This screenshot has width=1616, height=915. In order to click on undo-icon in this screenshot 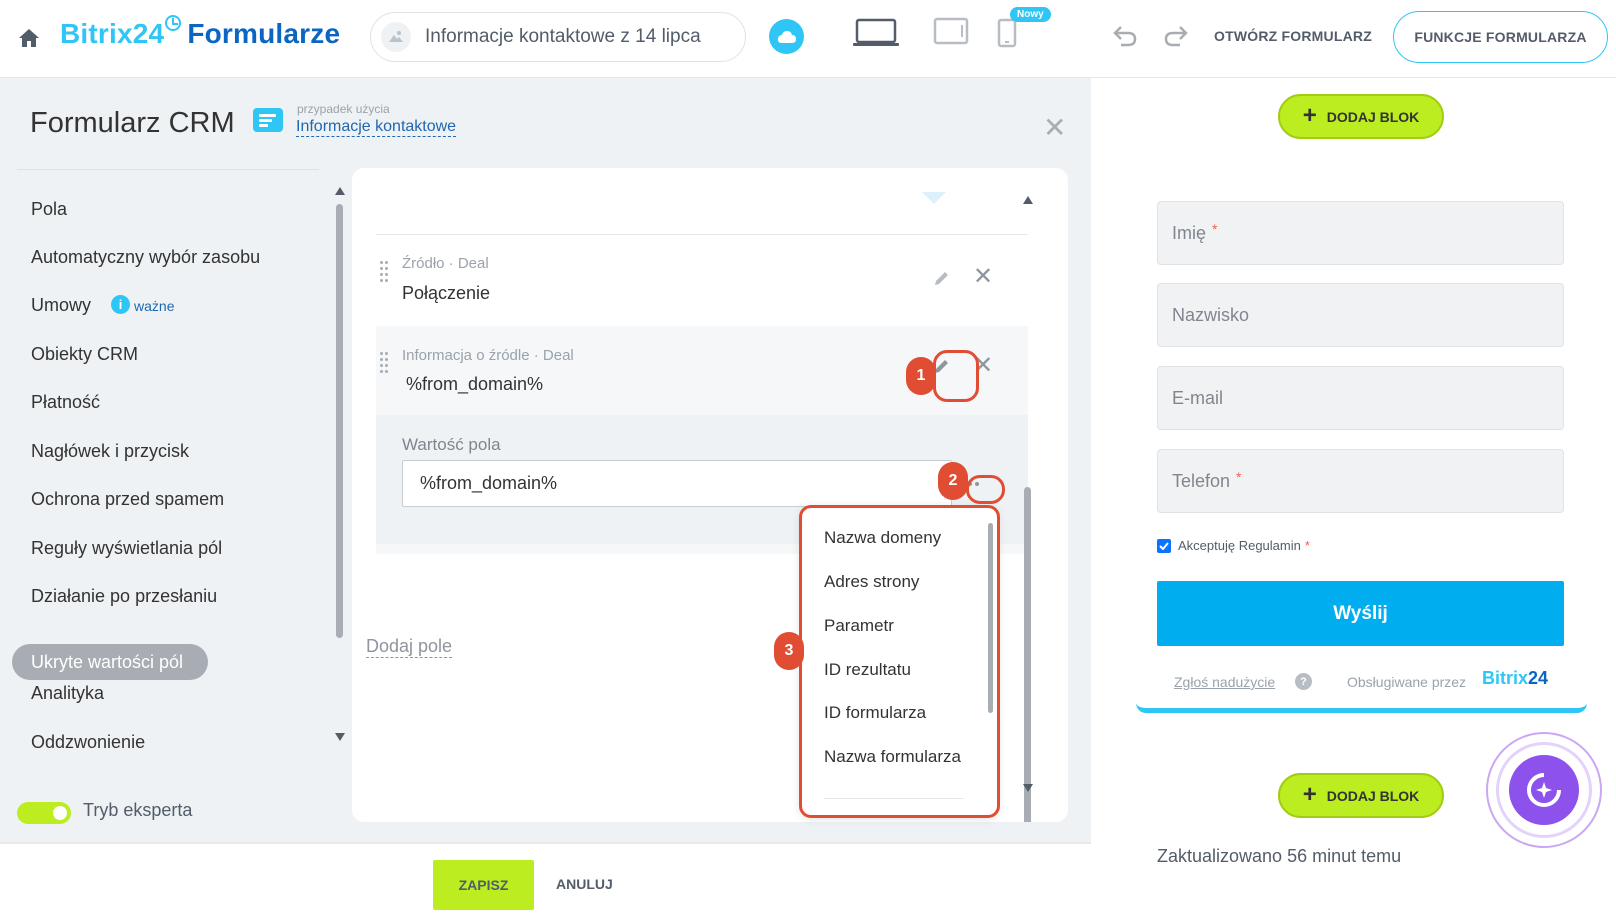, I will do `click(1125, 36)`.